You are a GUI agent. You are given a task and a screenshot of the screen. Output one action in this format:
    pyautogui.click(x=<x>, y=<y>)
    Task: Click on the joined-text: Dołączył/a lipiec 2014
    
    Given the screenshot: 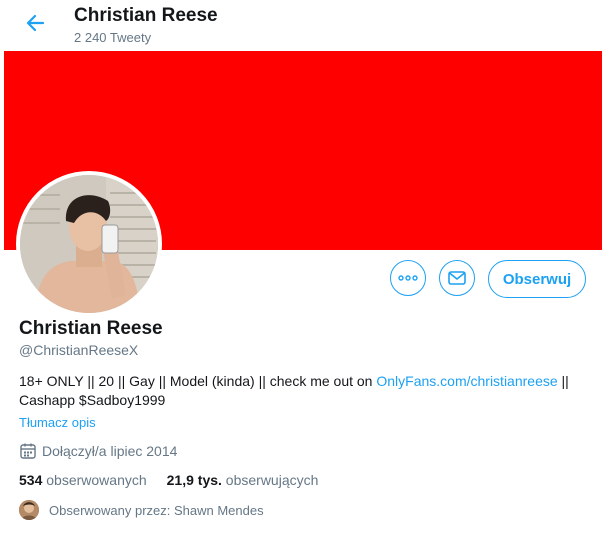 What is the action you would take?
    pyautogui.click(x=110, y=451)
    